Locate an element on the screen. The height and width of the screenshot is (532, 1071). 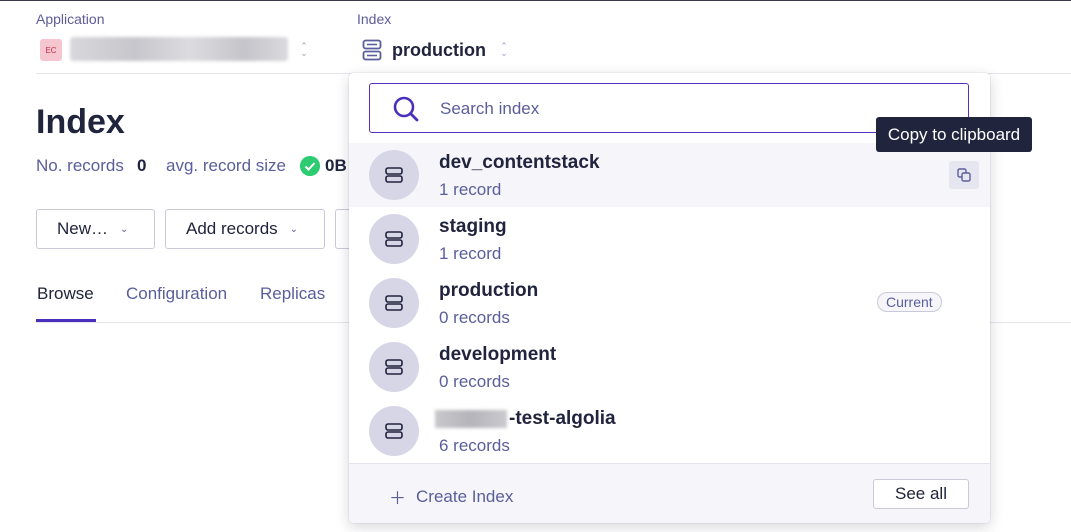
tab-replicas: Replicas is located at coordinates (292, 294).